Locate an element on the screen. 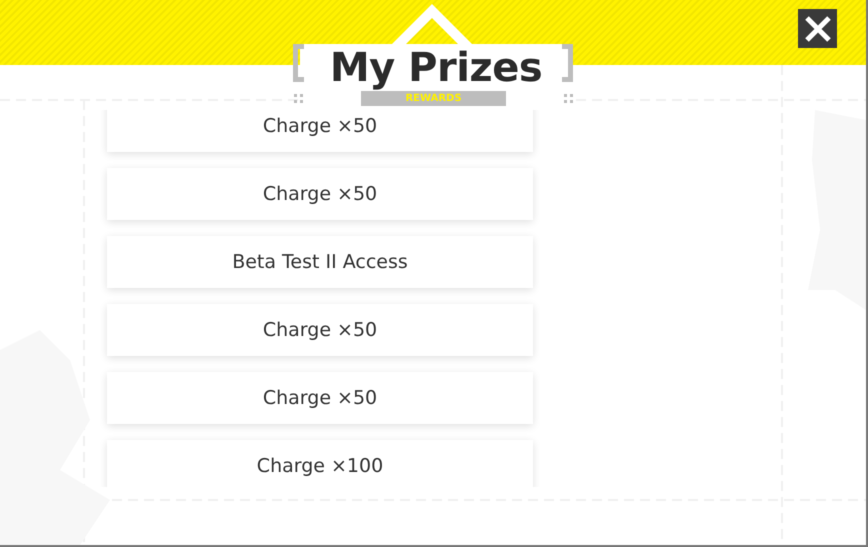 This screenshot has width=868, height=547. prize-card: Beta Test II Access is located at coordinates (320, 262).